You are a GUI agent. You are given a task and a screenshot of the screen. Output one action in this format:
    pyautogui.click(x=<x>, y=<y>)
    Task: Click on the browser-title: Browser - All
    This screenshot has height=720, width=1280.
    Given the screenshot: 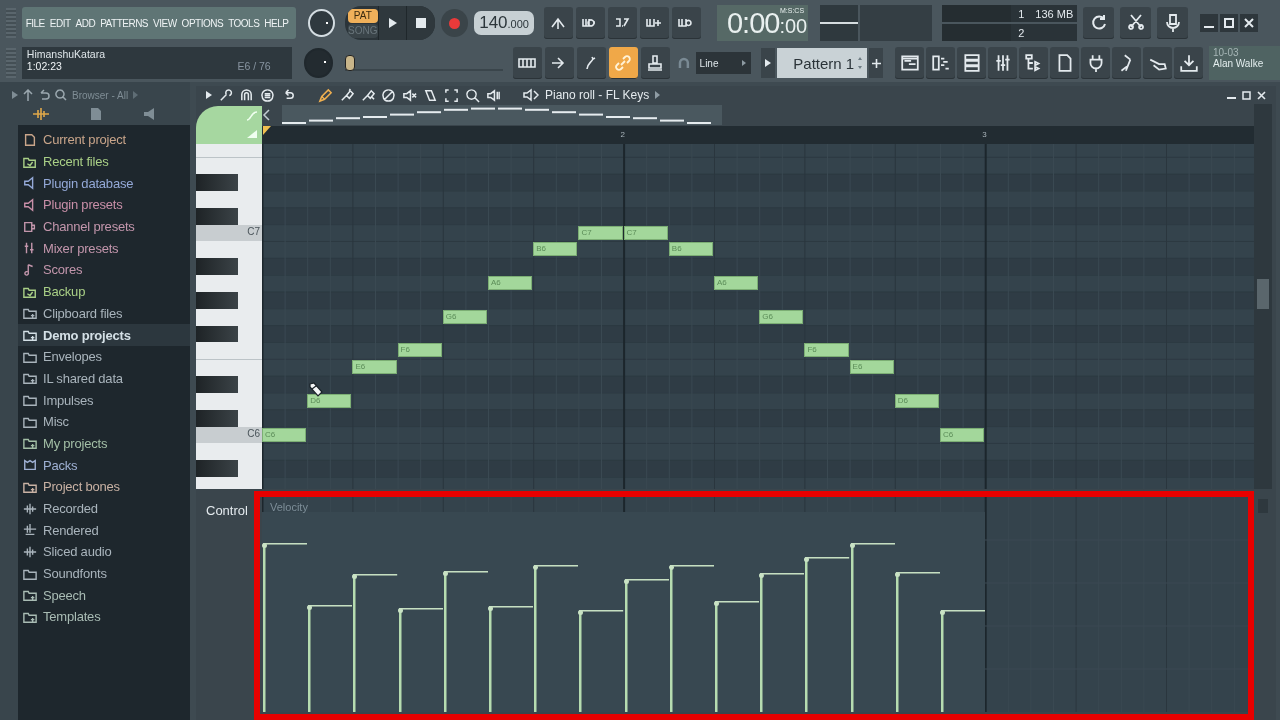 What is the action you would take?
    pyautogui.click(x=100, y=95)
    